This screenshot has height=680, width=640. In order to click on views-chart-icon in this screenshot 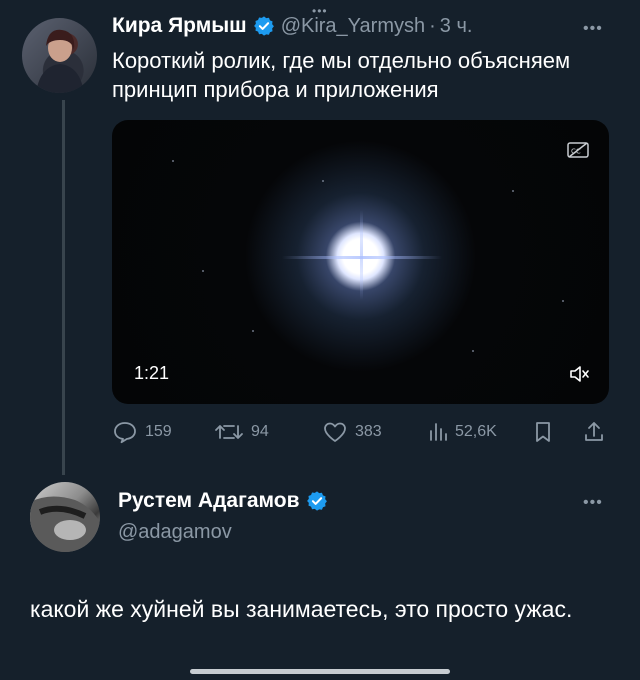, I will do `click(438, 432)`.